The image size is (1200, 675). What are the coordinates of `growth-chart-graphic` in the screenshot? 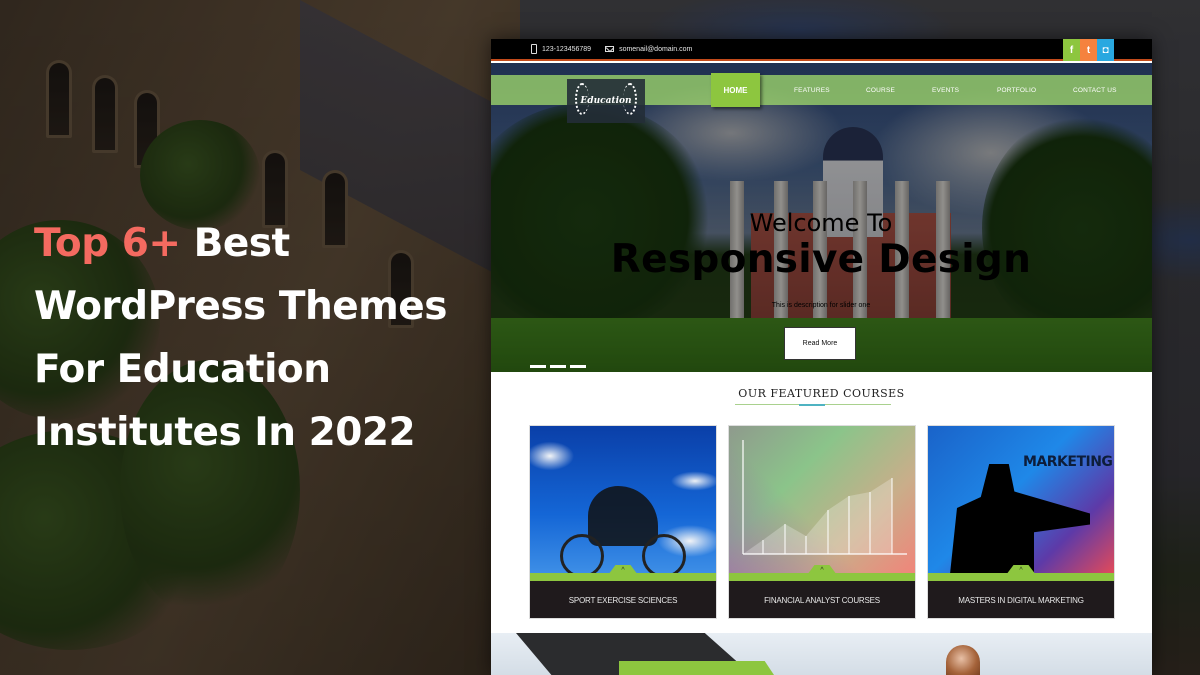 It's located at (824, 497).